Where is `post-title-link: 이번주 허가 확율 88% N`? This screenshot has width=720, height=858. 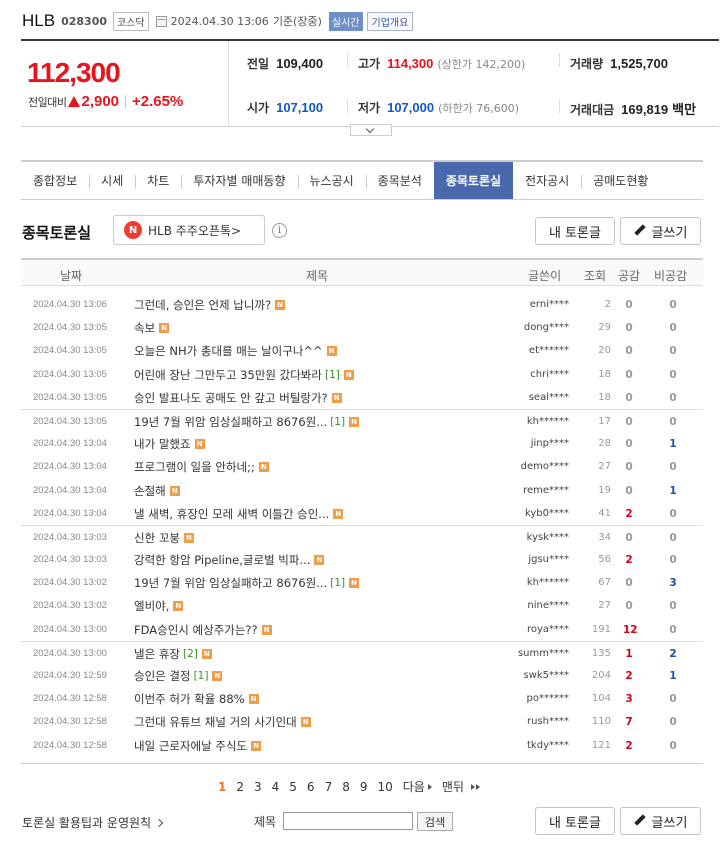 post-title-link: 이번주 허가 확율 88% N is located at coordinates (196, 699).